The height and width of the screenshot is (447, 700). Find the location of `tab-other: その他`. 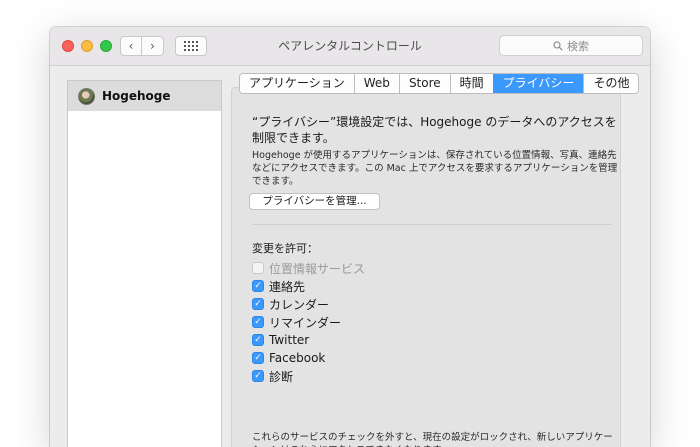

tab-other: その他 is located at coordinates (611, 83).